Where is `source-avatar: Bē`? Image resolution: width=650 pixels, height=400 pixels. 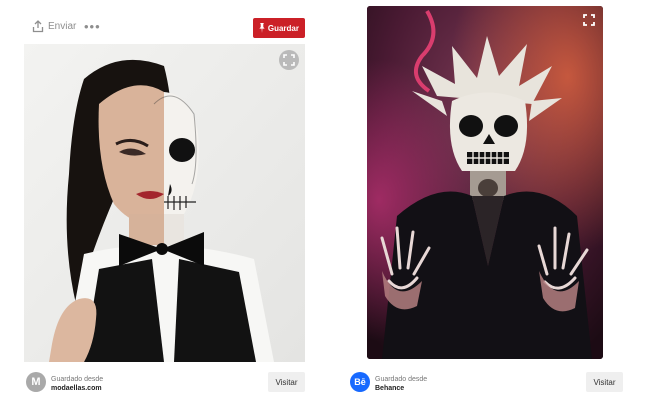 source-avatar: Bē is located at coordinates (360, 382).